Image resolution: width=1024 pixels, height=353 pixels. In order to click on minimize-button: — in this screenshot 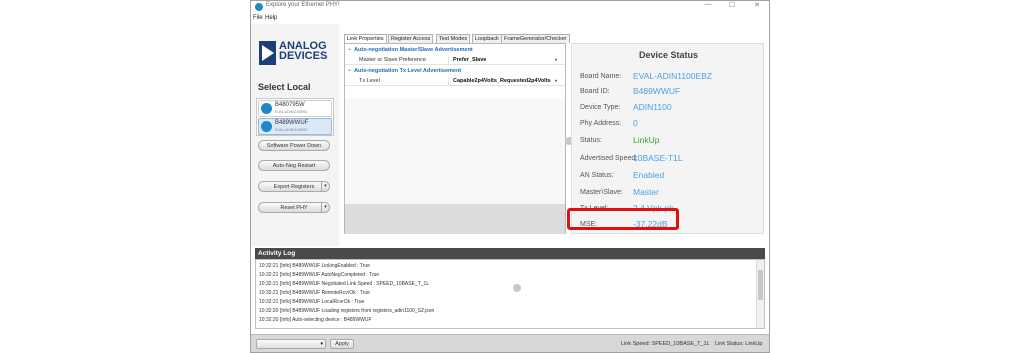, I will do `click(708, 4)`.